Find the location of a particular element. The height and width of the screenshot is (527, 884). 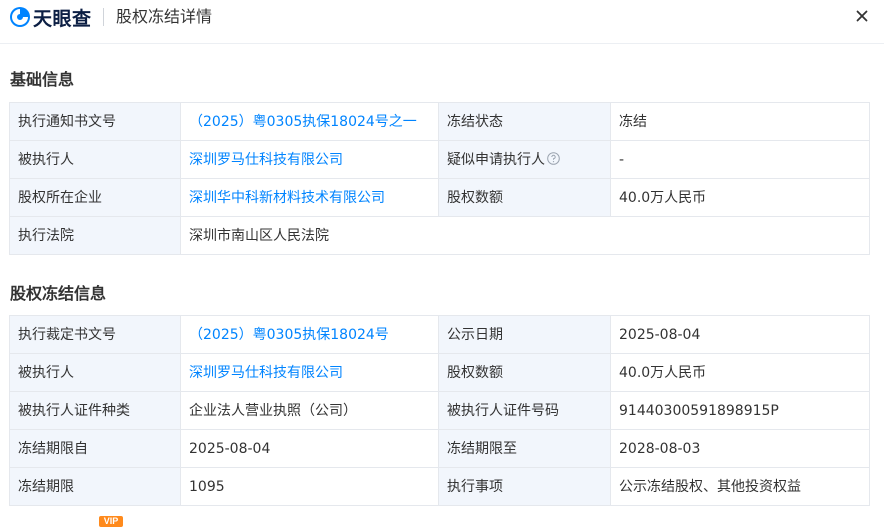

id-number-label: 被执行人证件号码 is located at coordinates (524, 410).